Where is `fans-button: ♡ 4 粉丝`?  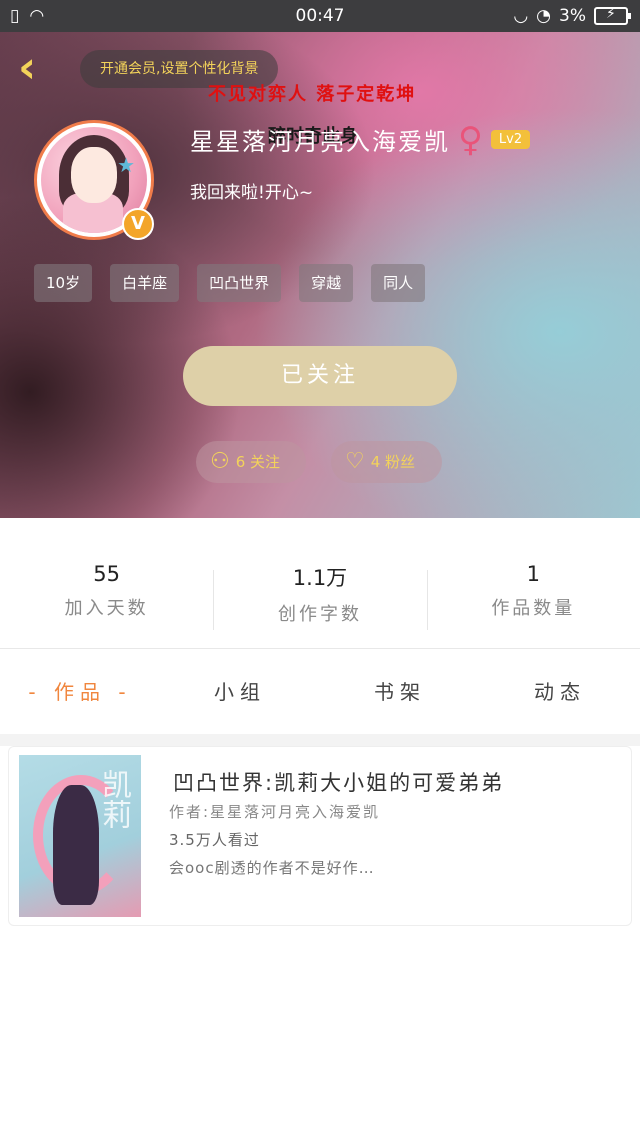 fans-button: ♡ 4 粉丝 is located at coordinates (386, 462).